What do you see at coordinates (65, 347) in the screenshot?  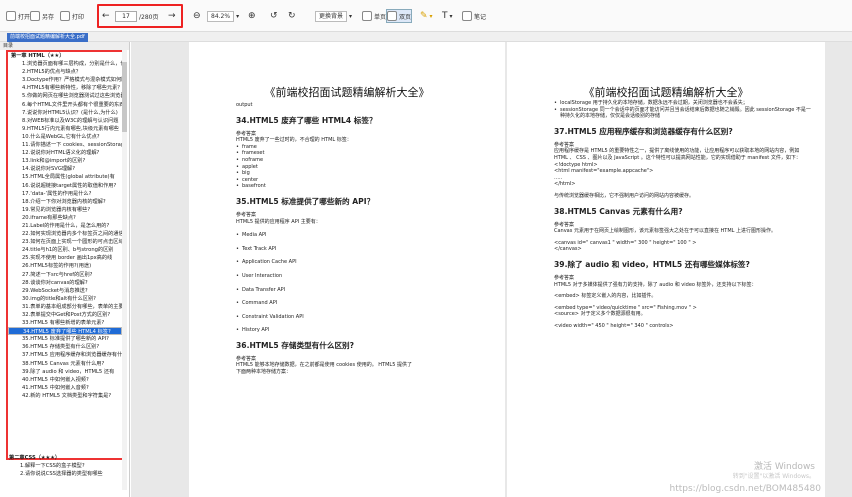 I see `outline-item: 36.HTML5 存储类型有什么区别?` at bounding box center [65, 347].